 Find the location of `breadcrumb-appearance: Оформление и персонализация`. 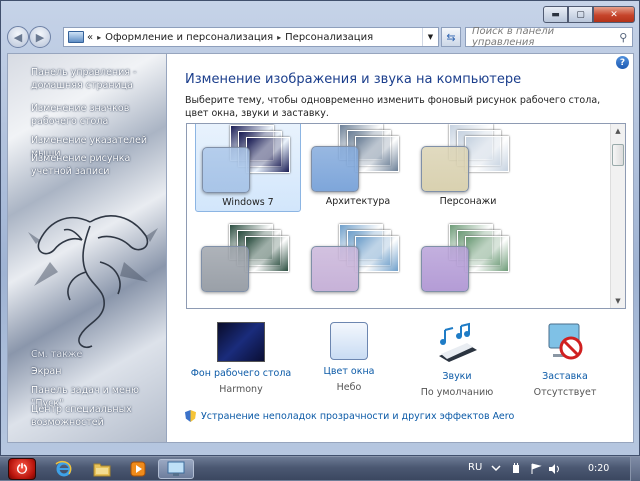

breadcrumb-appearance: Оформление и персонализация is located at coordinates (189, 37).